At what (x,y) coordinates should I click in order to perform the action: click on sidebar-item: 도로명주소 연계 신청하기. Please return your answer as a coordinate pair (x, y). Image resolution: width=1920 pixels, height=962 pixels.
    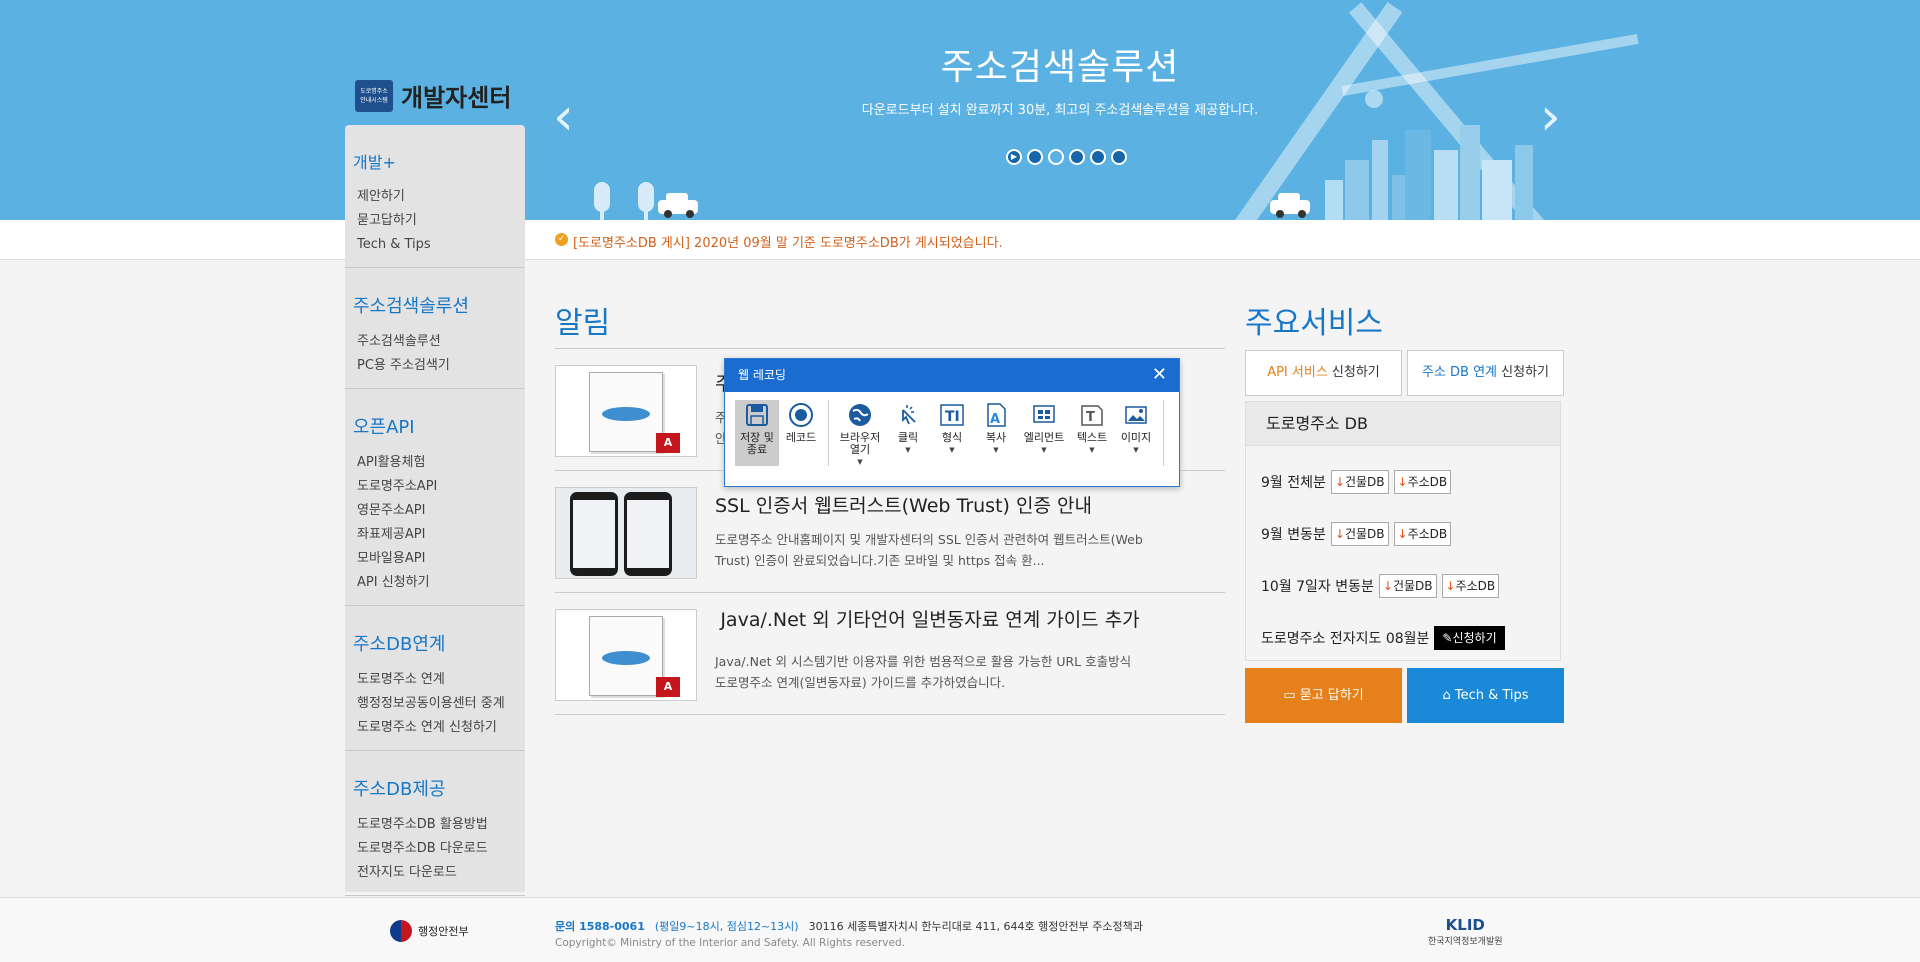
    Looking at the image, I should click on (435, 728).